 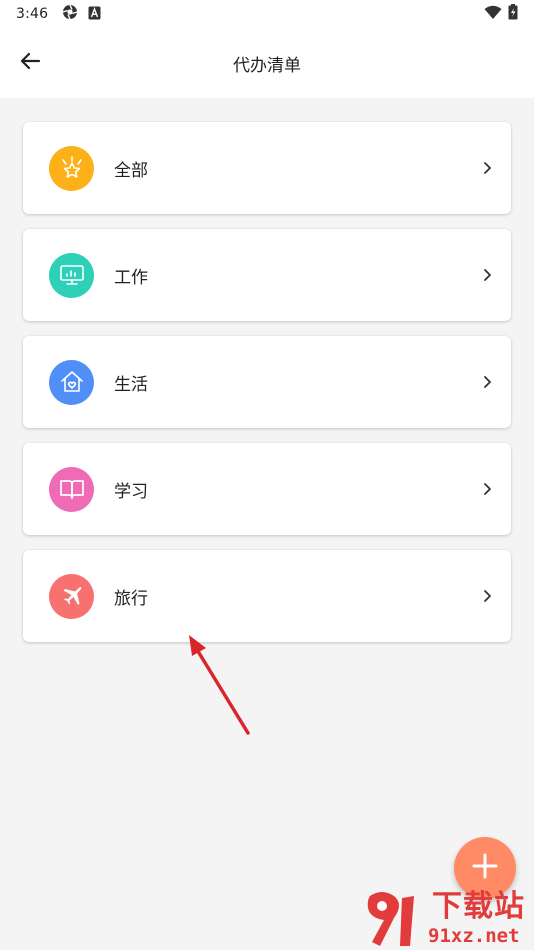 I want to click on watermark: 下载站 91xz.net, so click(x=448, y=919).